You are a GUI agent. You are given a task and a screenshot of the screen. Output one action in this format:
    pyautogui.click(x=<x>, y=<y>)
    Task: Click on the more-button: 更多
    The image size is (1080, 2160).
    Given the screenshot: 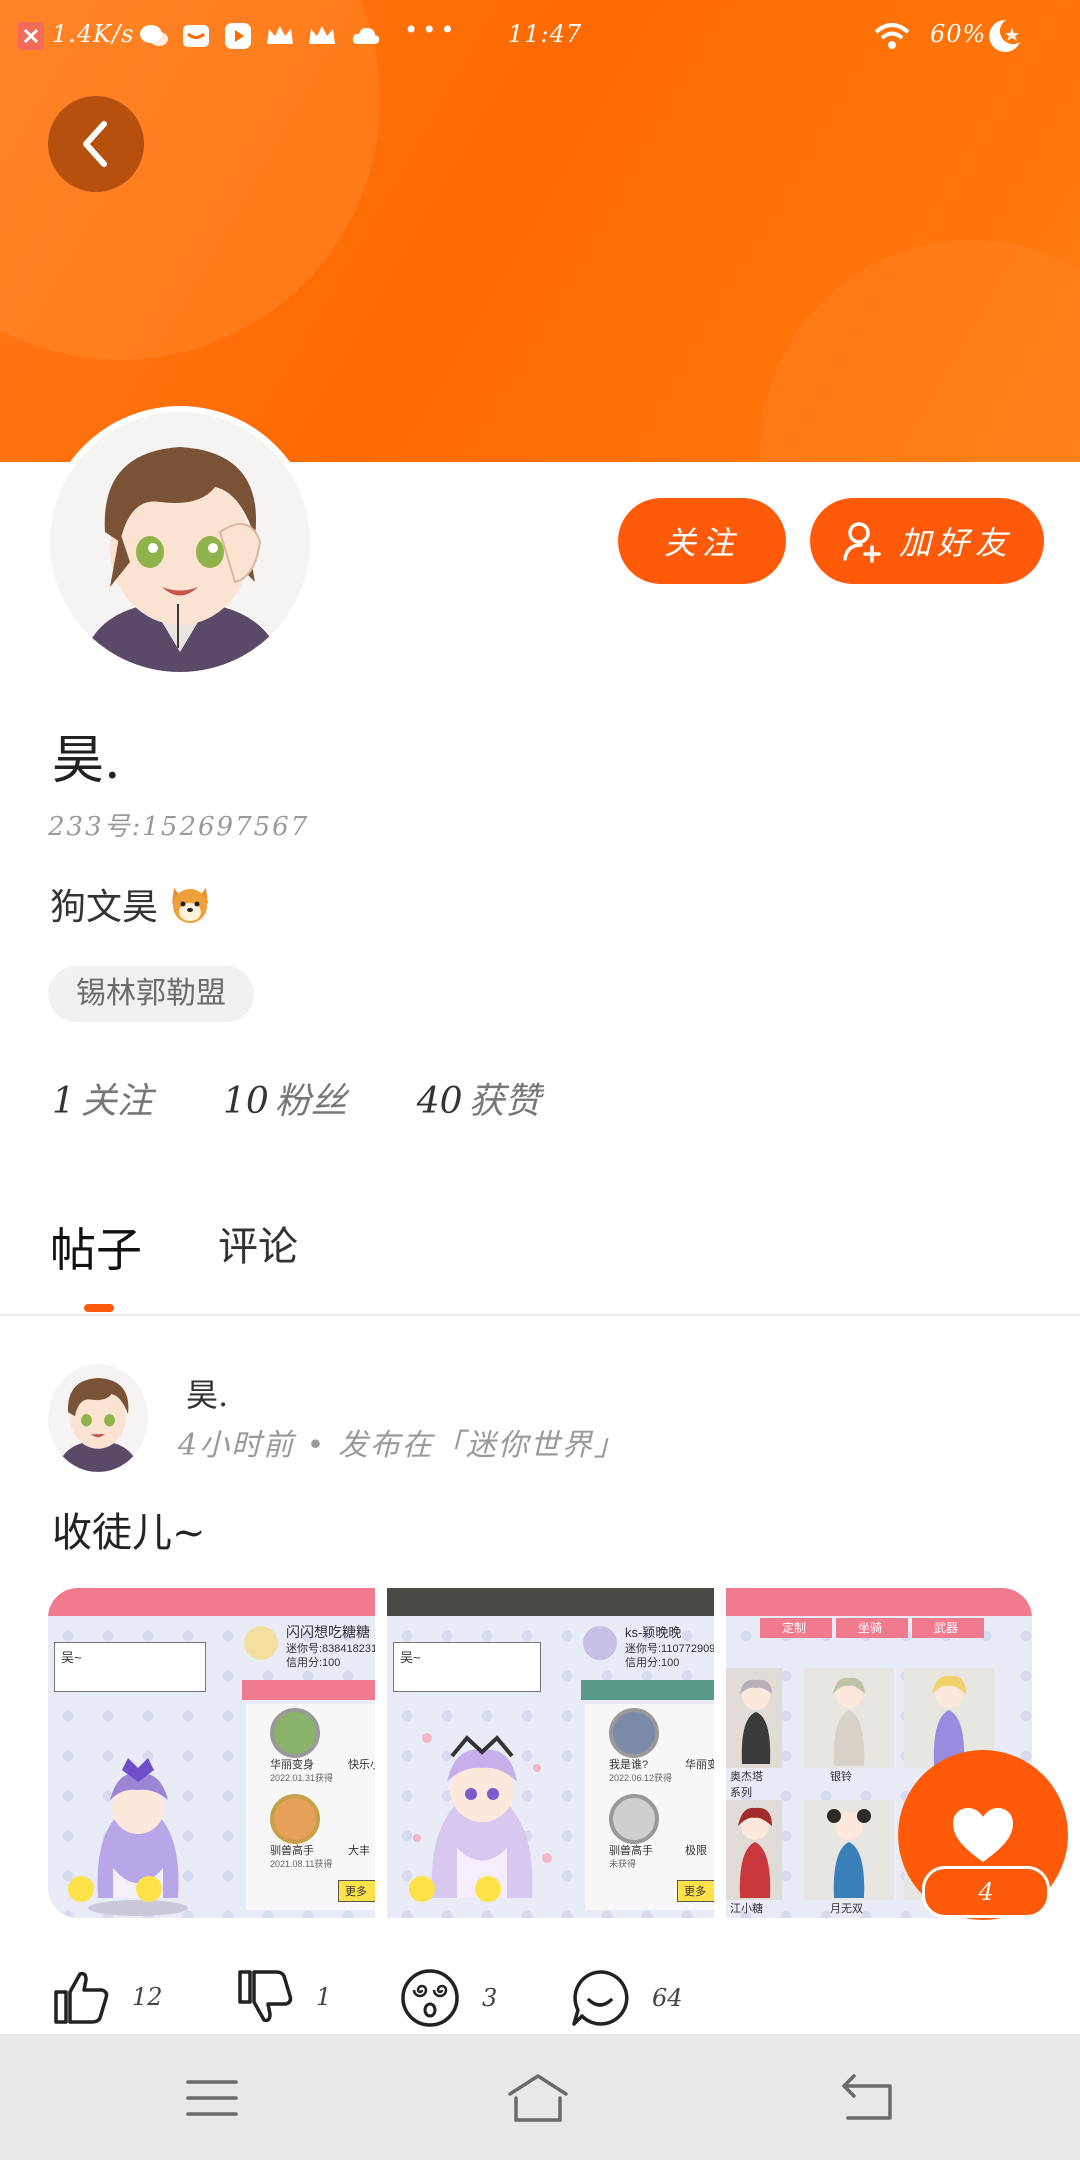 What is the action you would take?
    pyautogui.click(x=695, y=1891)
    